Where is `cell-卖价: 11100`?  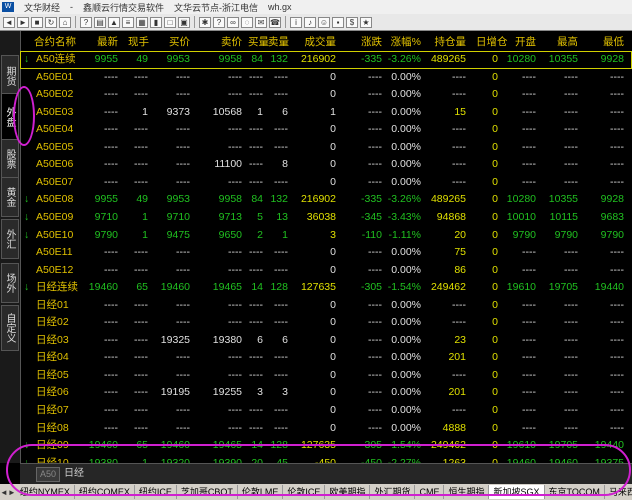 cell-卖价: 11100 is located at coordinates (228, 164).